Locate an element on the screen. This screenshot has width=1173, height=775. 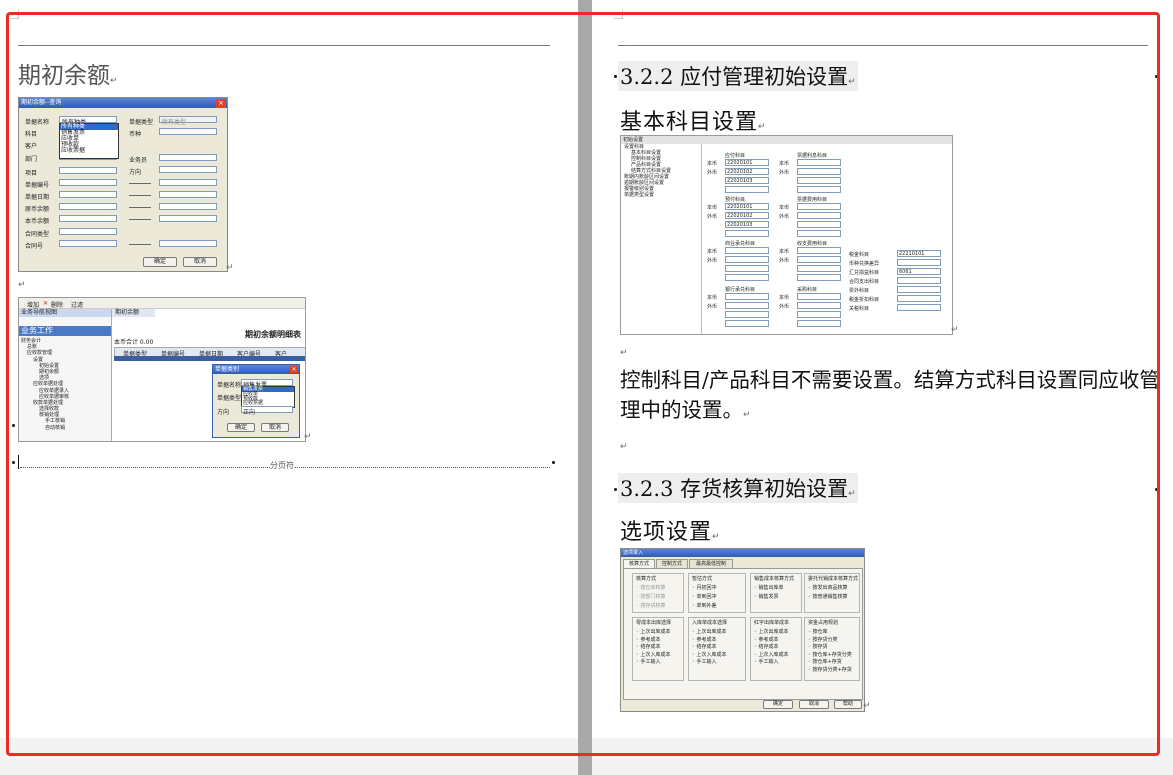
option-radio: ◦ 按存货核算 is located at coordinates (651, 605).